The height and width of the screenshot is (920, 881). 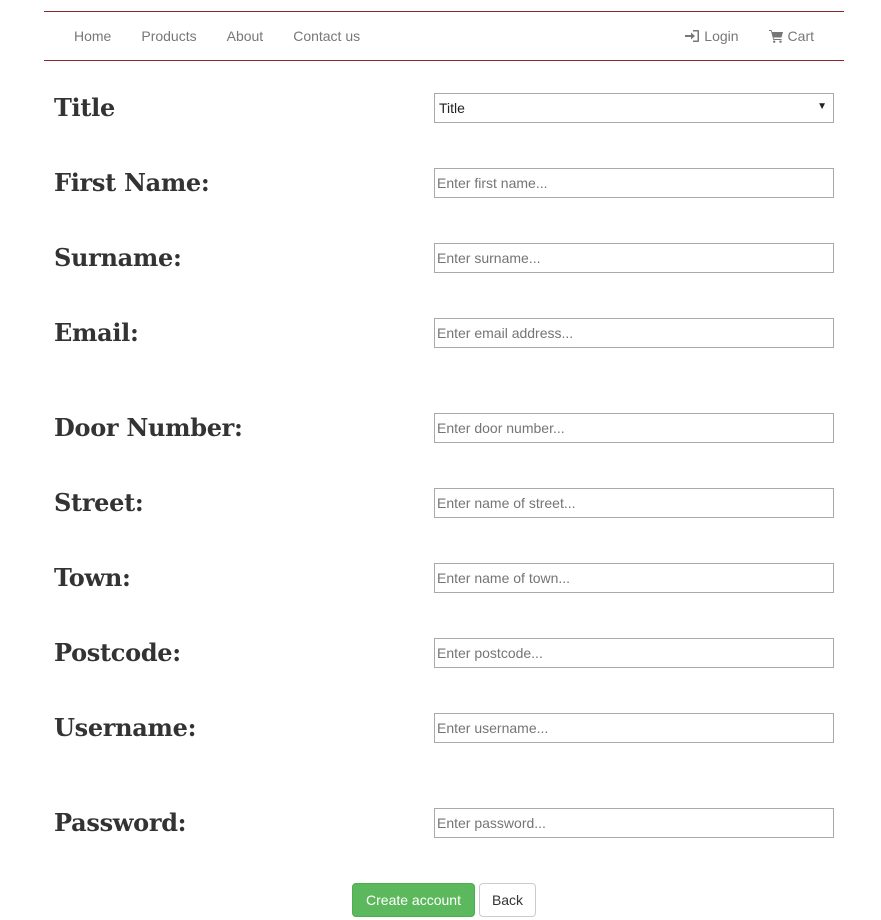 I want to click on title-select-value: Title, so click(x=452, y=108).